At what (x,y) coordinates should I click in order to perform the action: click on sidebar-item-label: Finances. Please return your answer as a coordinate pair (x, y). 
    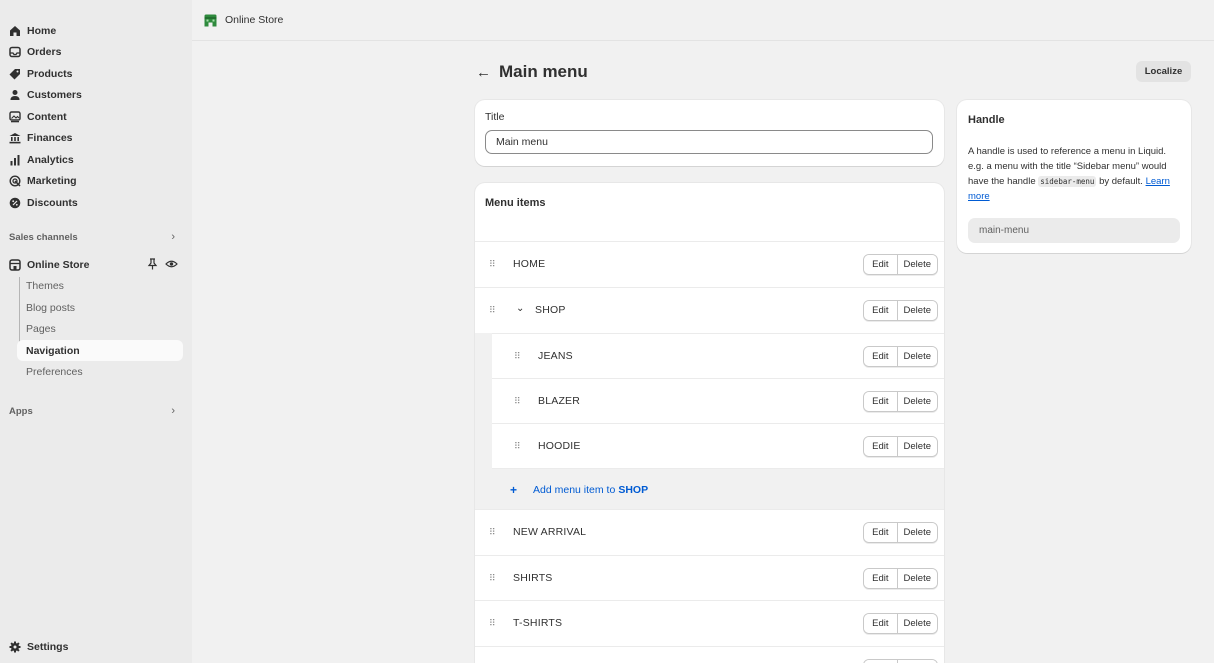
    Looking at the image, I should click on (50, 138).